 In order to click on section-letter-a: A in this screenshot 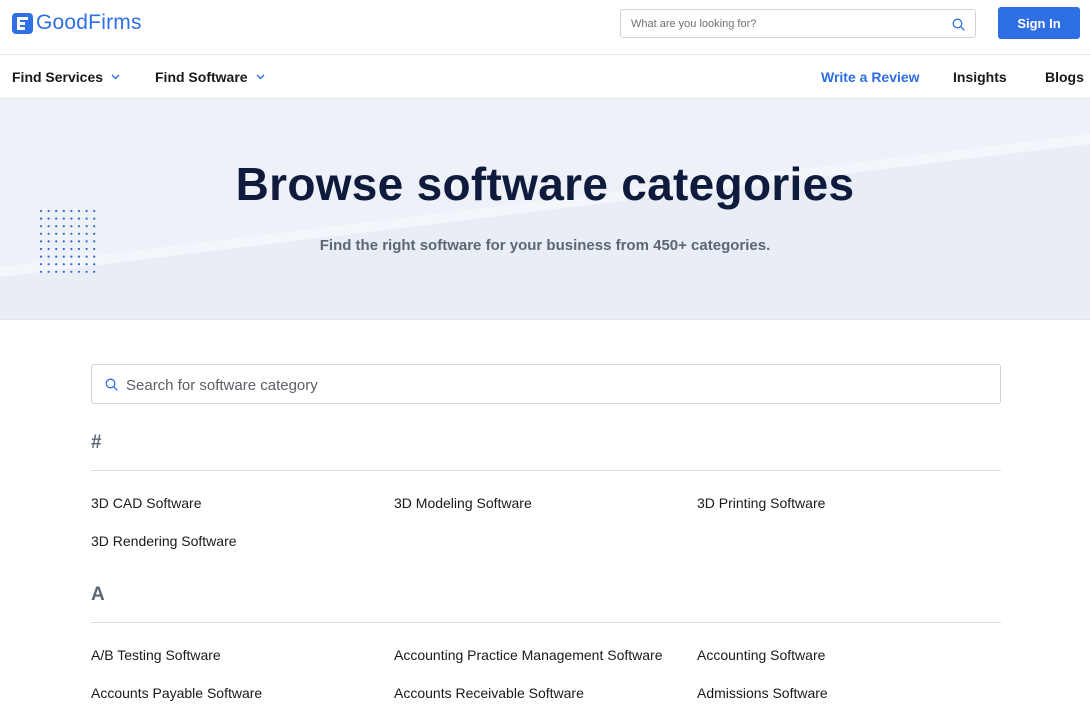, I will do `click(98, 594)`.